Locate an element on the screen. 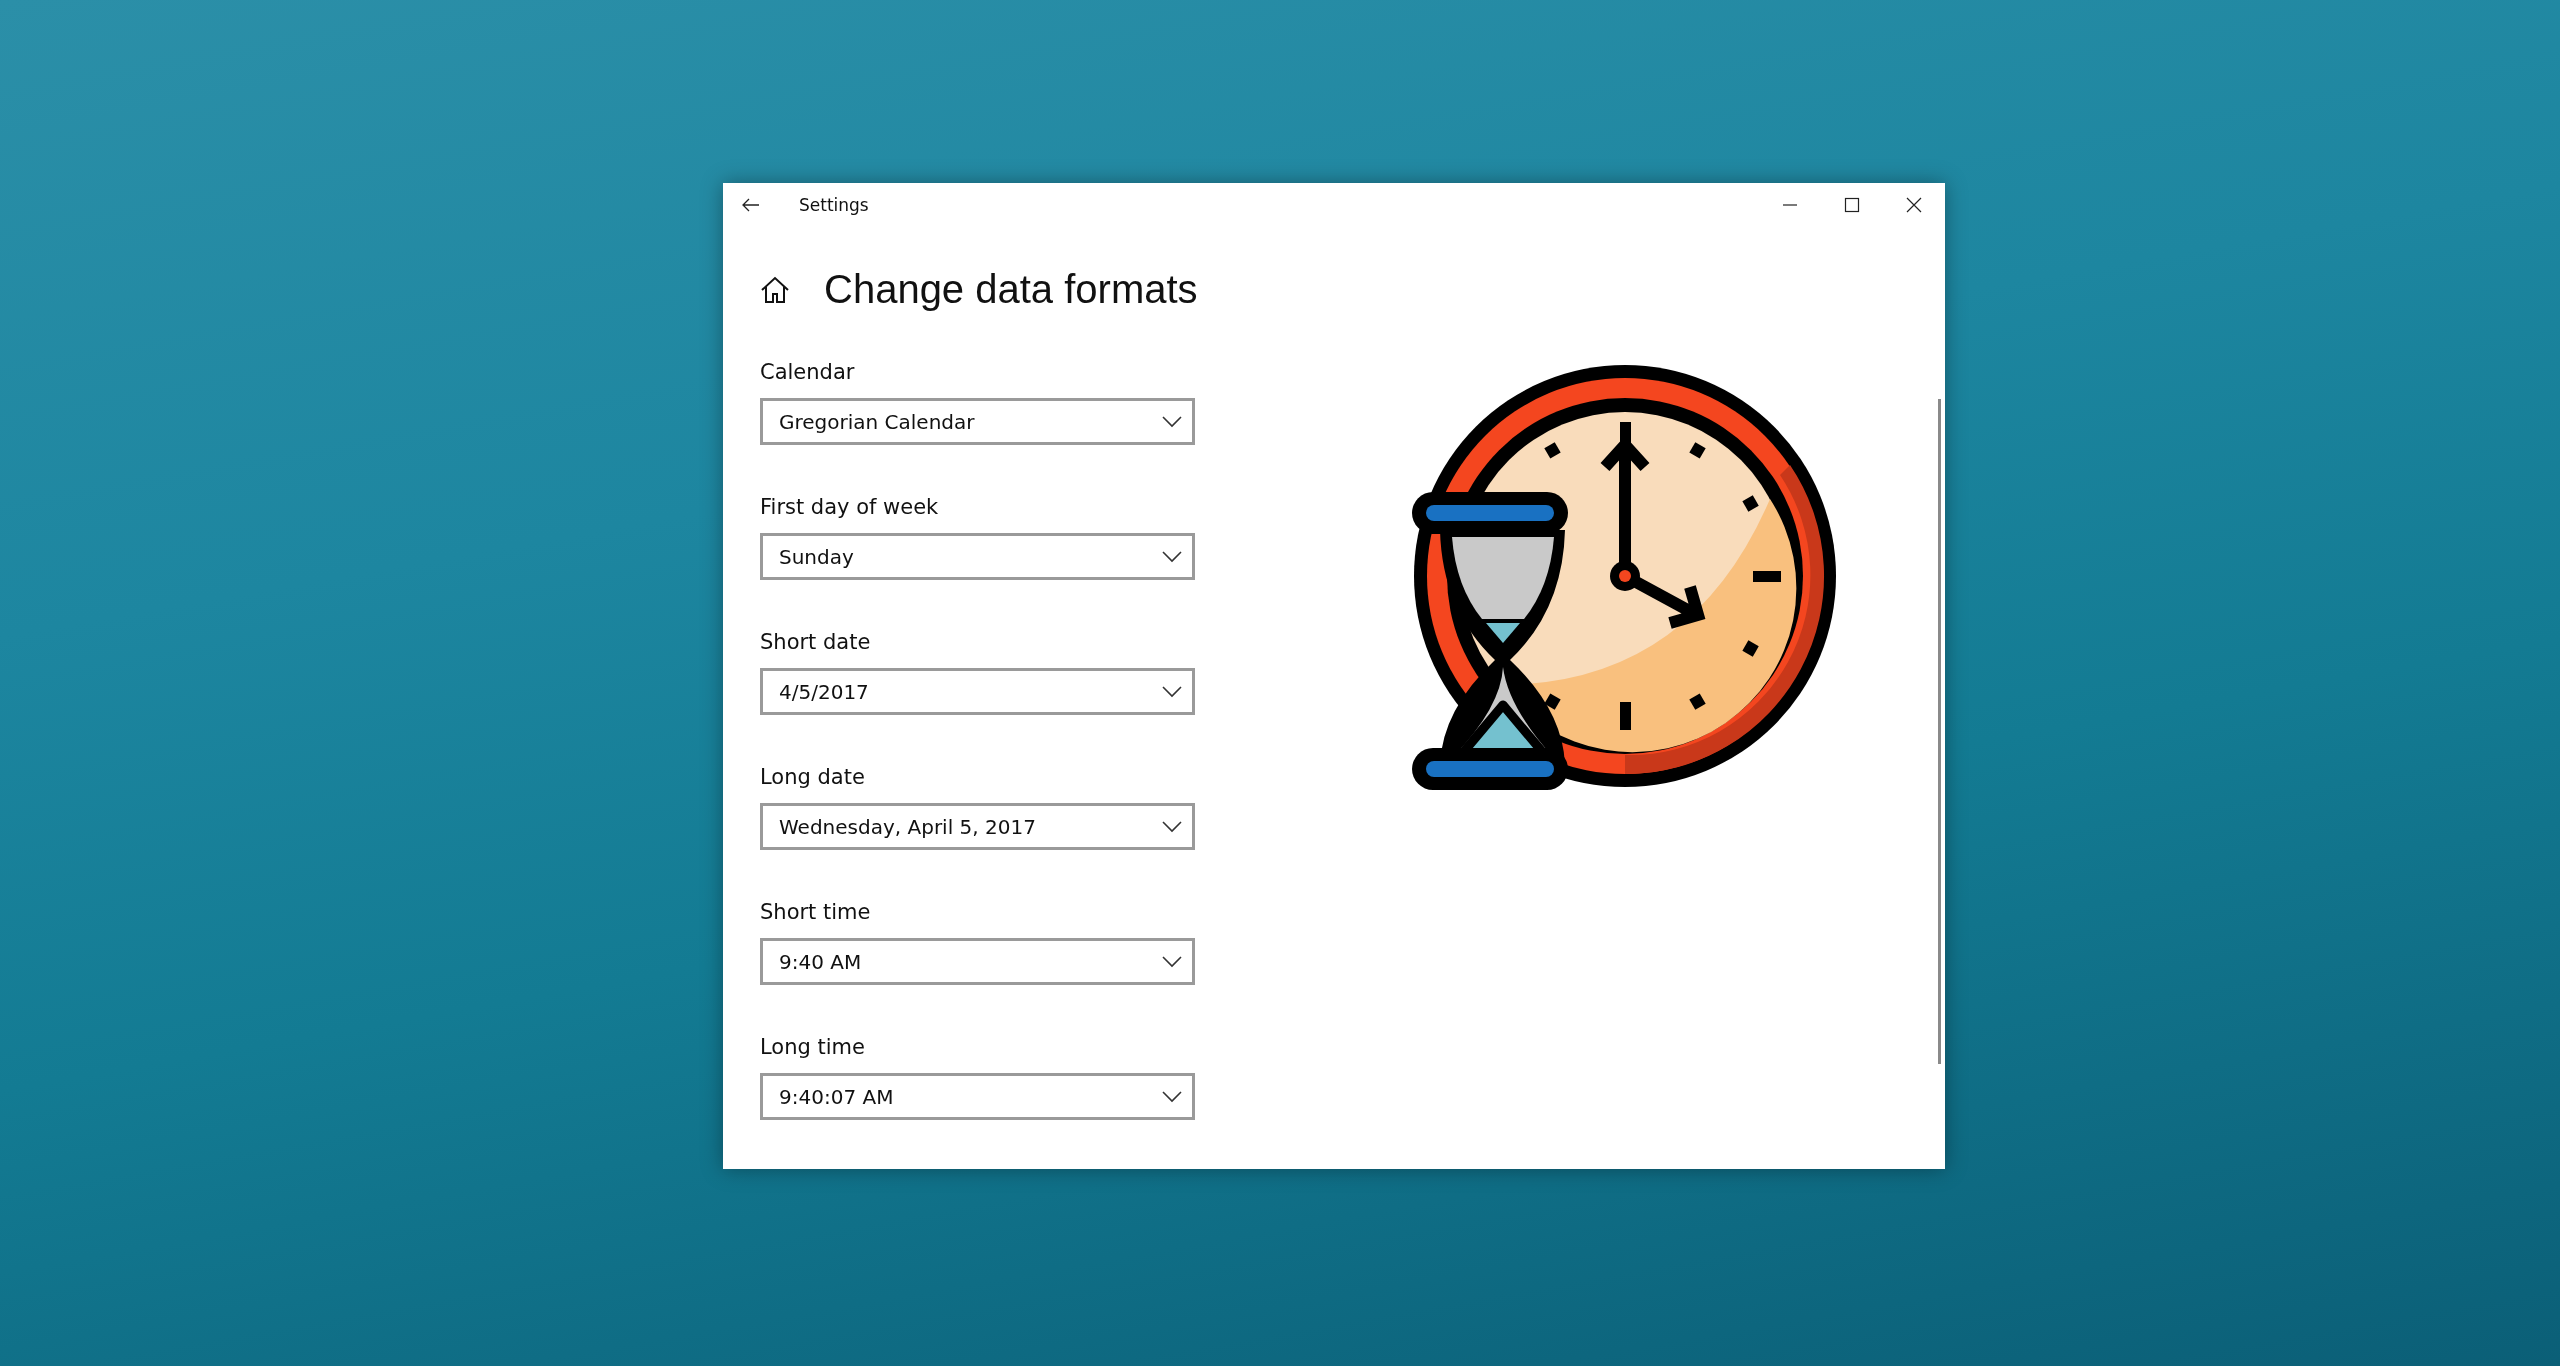 This screenshot has height=1366, width=2560. field-label: Calendar is located at coordinates (808, 372).